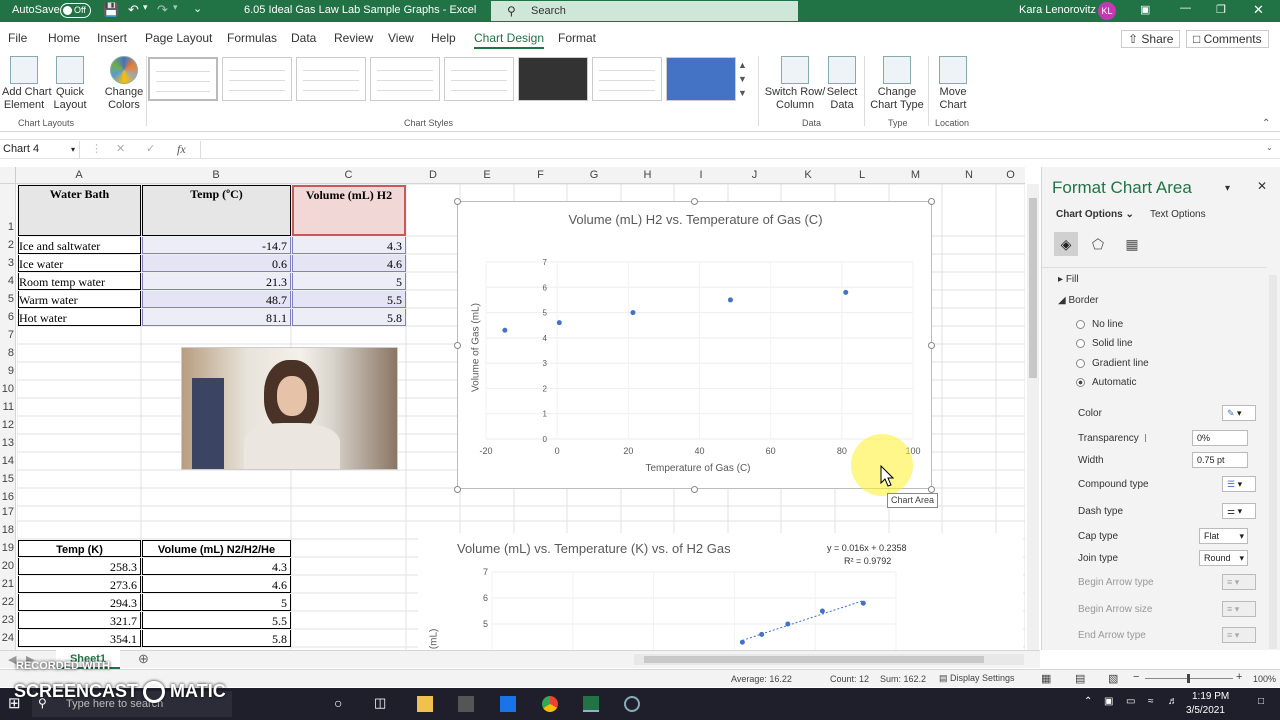  What do you see at coordinates (79, 245) in the screenshot?
I see `table-row: Ice and saltwater` at bounding box center [79, 245].